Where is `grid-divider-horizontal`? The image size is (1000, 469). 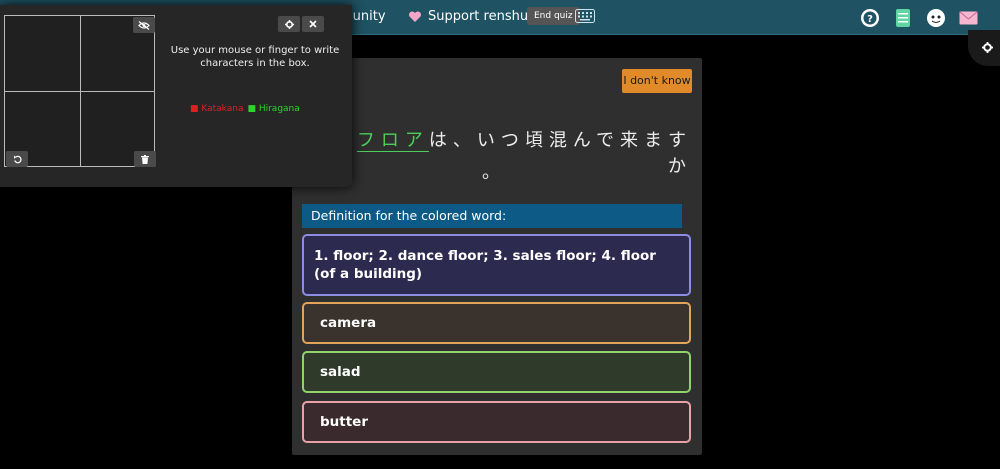 grid-divider-horizontal is located at coordinates (79, 91).